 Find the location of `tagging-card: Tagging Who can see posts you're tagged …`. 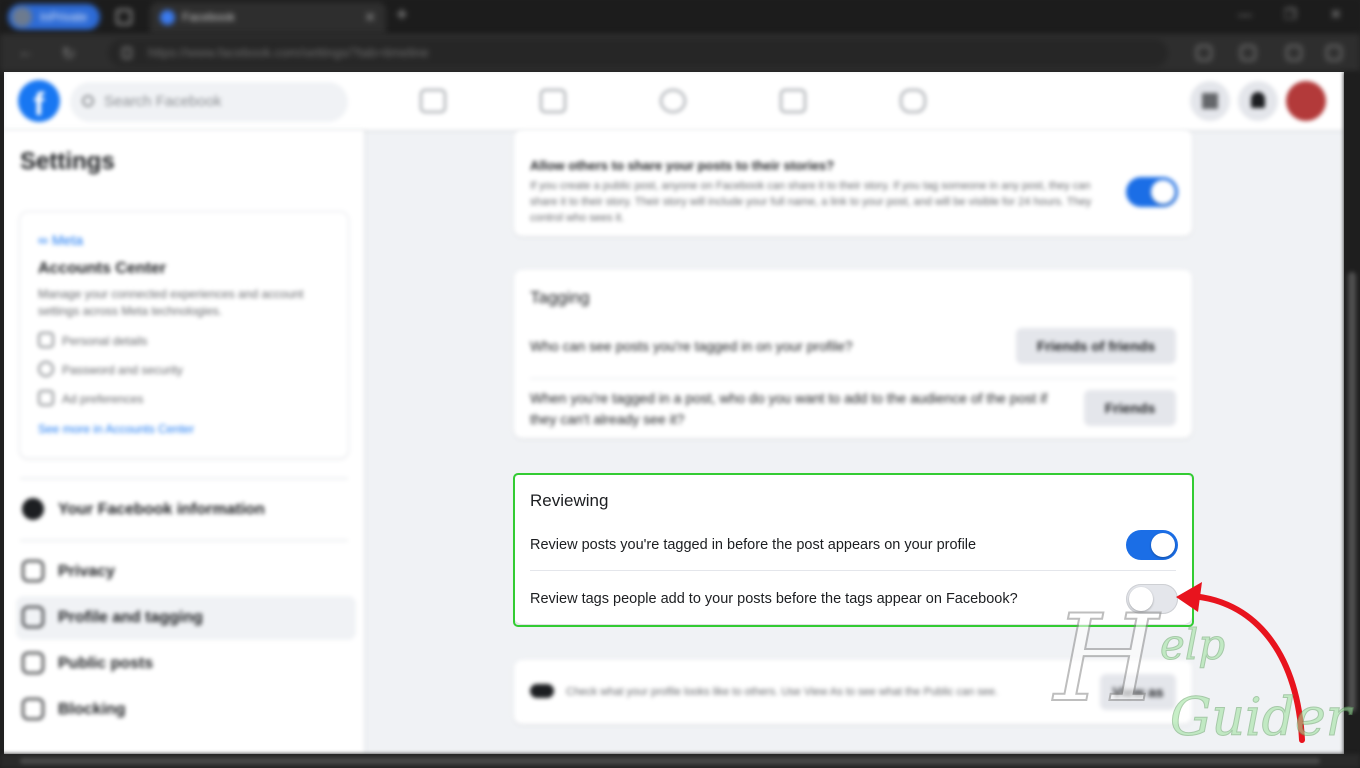

tagging-card: Tagging Who can see posts you're tagged … is located at coordinates (853, 354).